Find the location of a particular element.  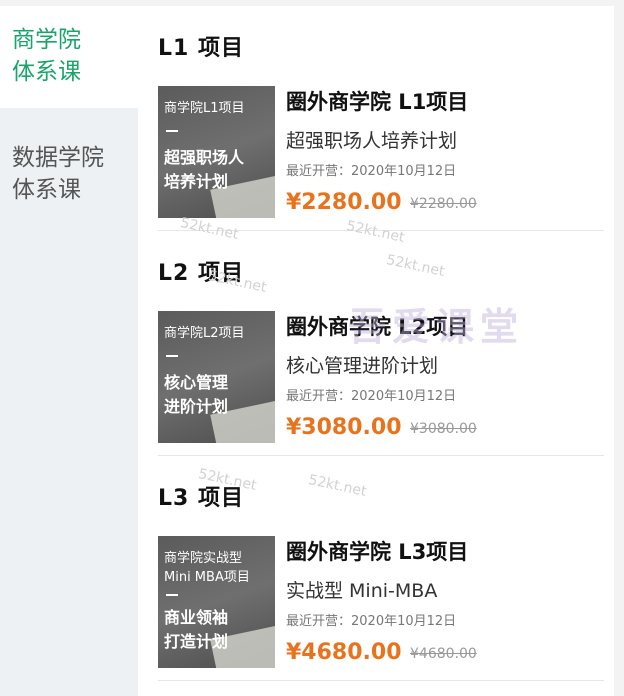

section-divider is located at coordinates (381, 680).